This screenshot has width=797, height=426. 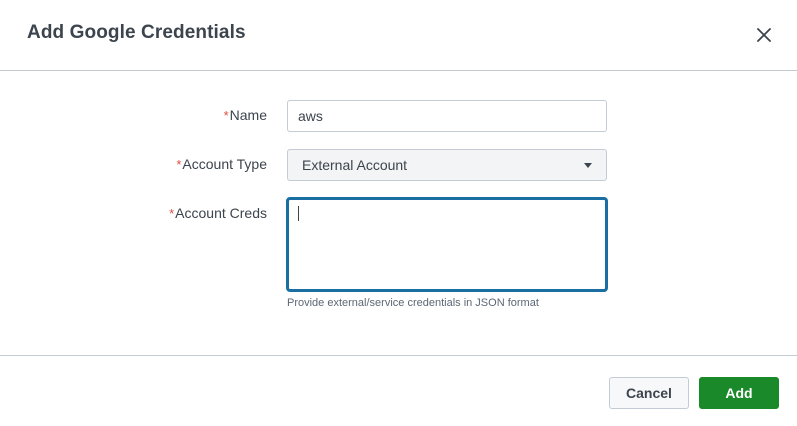 I want to click on cancel-button: Cancel, so click(x=649, y=393).